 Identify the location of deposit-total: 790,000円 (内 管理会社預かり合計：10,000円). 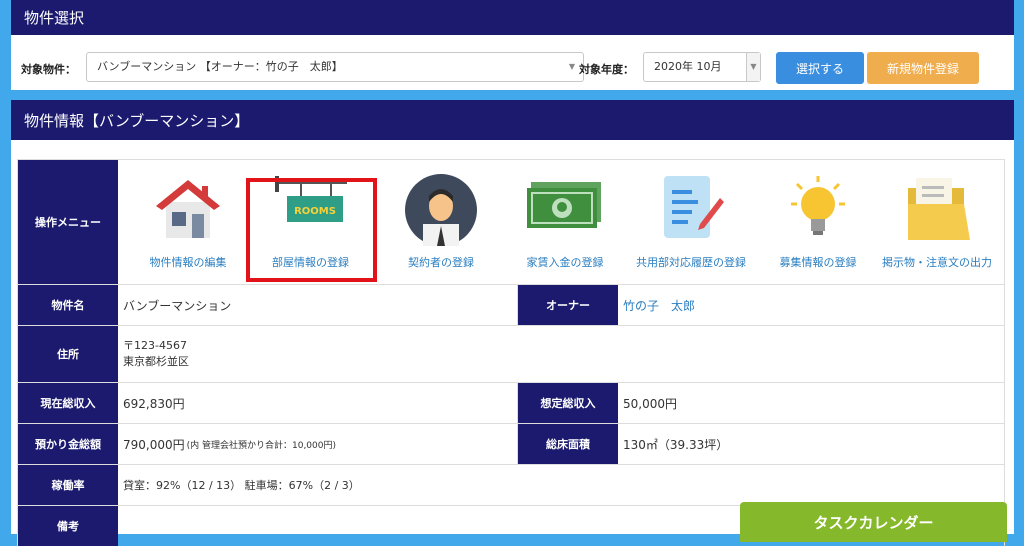
(318, 444).